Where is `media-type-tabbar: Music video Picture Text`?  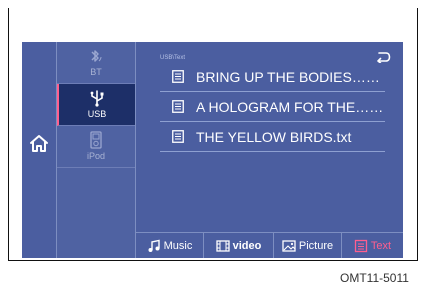 media-type-tabbar: Music video Picture Text is located at coordinates (269, 245).